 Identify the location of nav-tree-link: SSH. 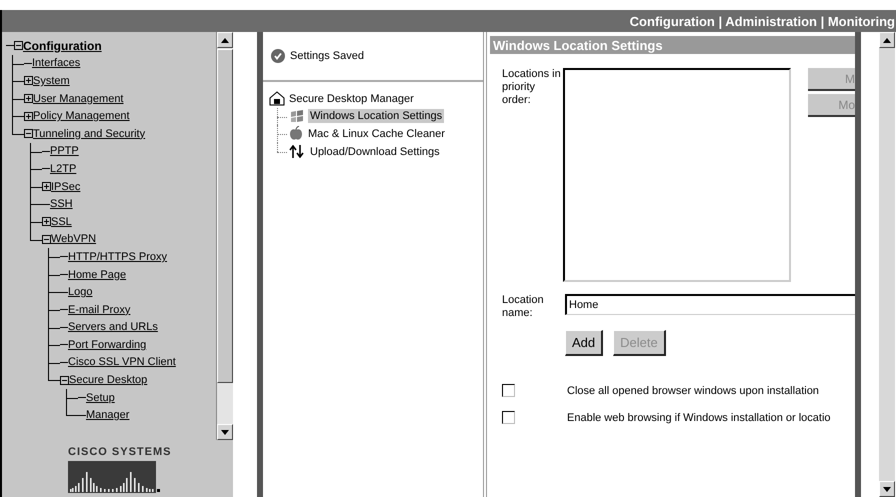
(61, 204).